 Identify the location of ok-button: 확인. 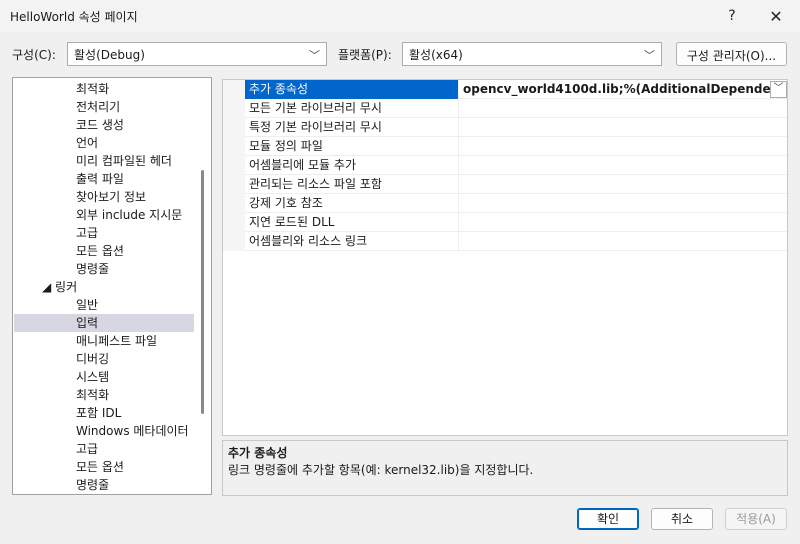
(608, 519).